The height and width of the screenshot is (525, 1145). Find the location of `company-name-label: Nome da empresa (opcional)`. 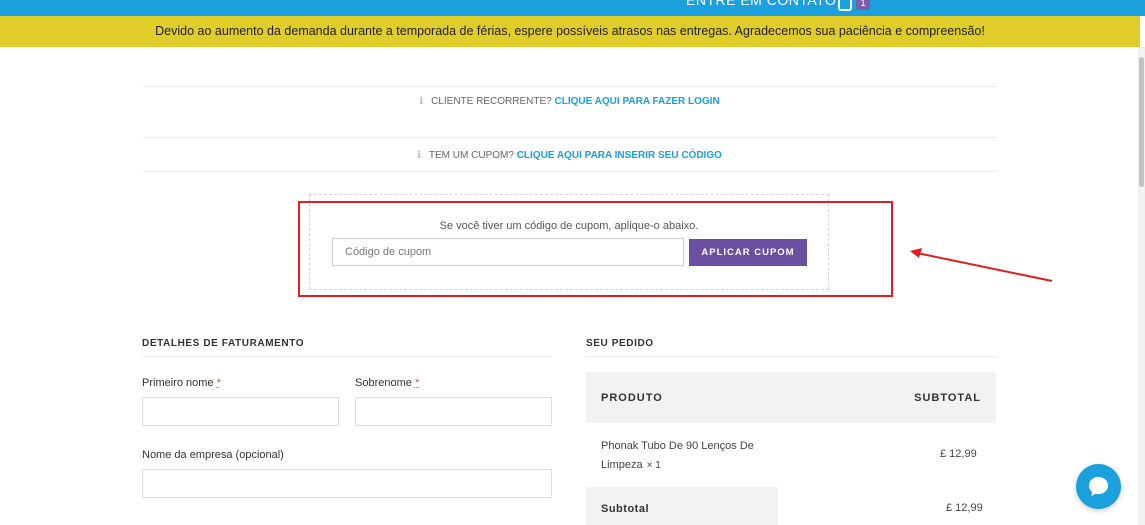

company-name-label: Nome da empresa (opcional) is located at coordinates (213, 455).